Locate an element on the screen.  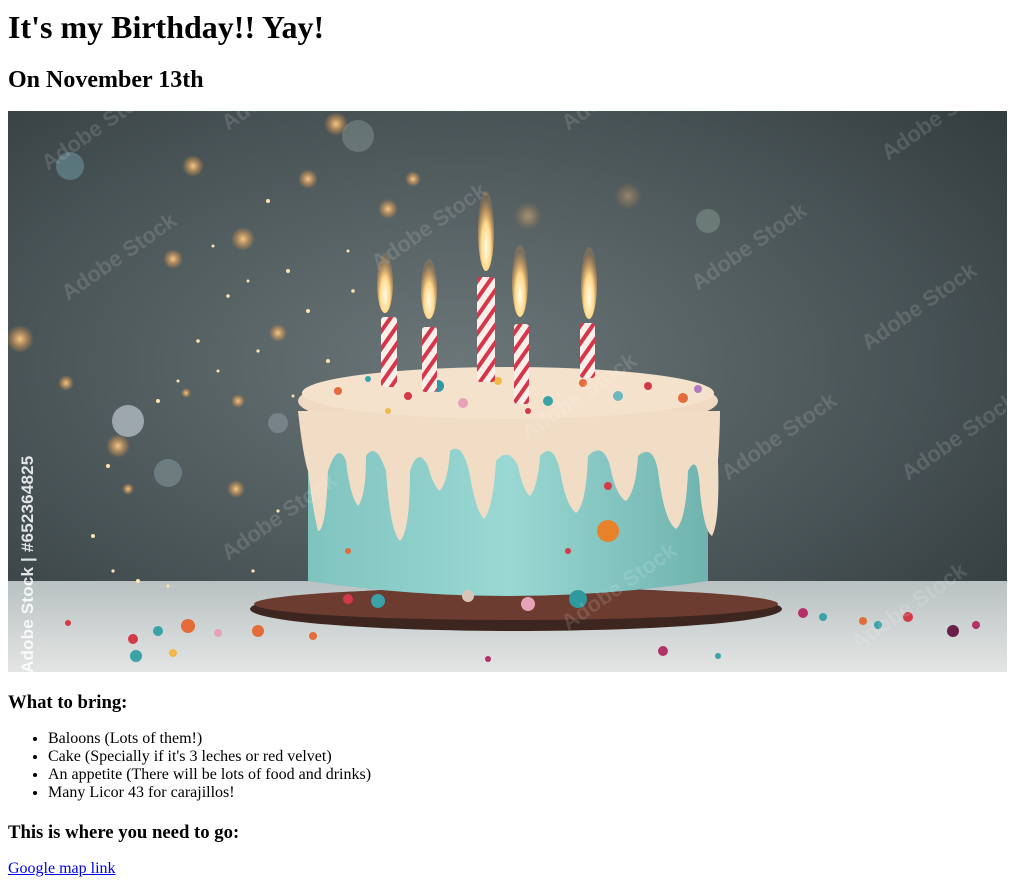
list-item: Many Licor 43 for carajillos! is located at coordinates (535, 793).